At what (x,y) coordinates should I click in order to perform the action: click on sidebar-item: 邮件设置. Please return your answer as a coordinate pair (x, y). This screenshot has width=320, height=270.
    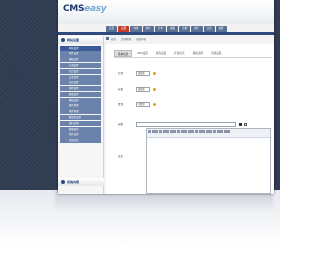
    Looking at the image, I should click on (80, 89).